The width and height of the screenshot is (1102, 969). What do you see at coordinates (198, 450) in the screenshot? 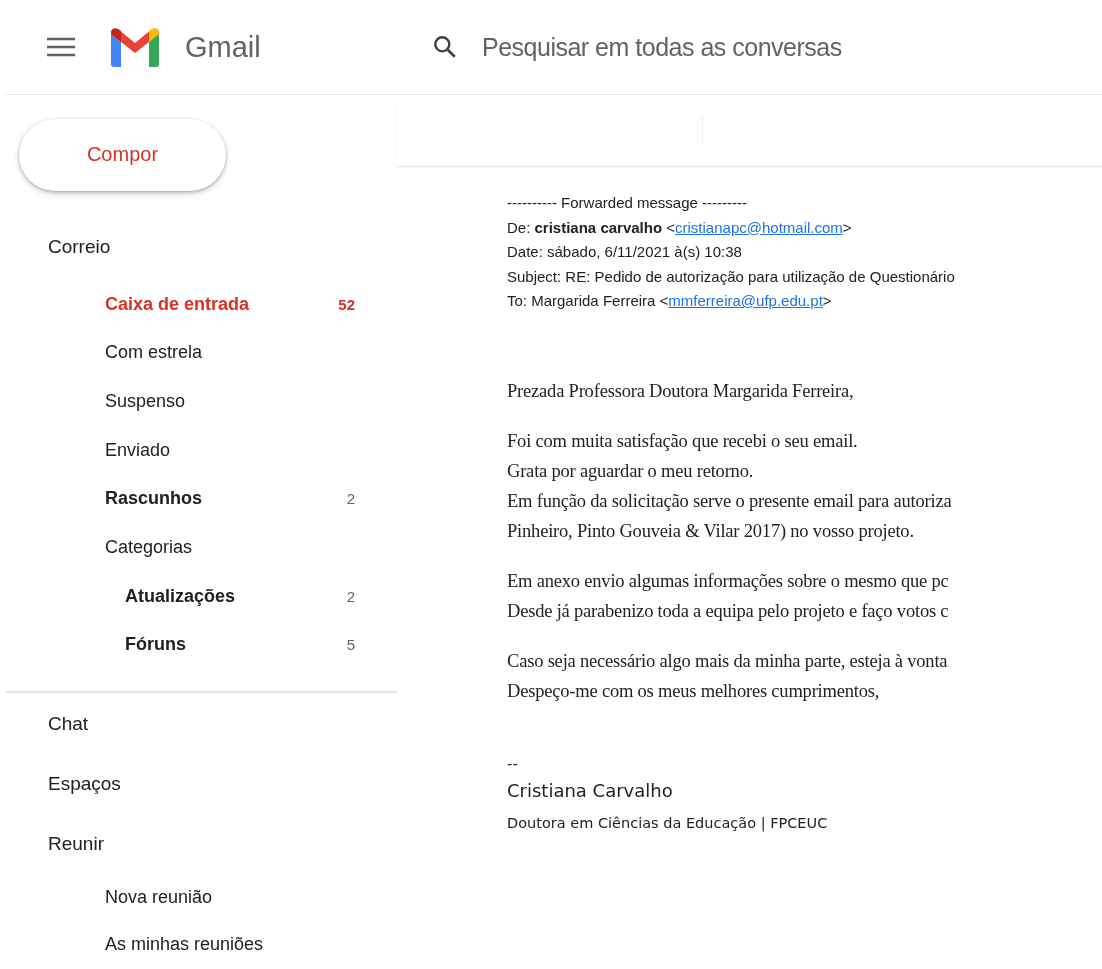
I see `folder-item: Enviado` at bounding box center [198, 450].